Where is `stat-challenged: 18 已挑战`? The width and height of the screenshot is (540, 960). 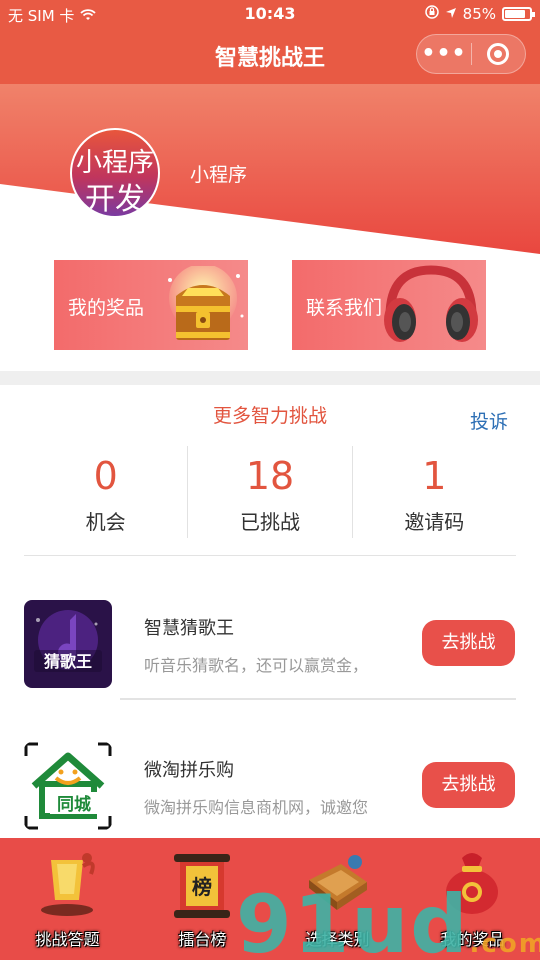
stat-challenged: 18 已挑战 is located at coordinates (269, 492).